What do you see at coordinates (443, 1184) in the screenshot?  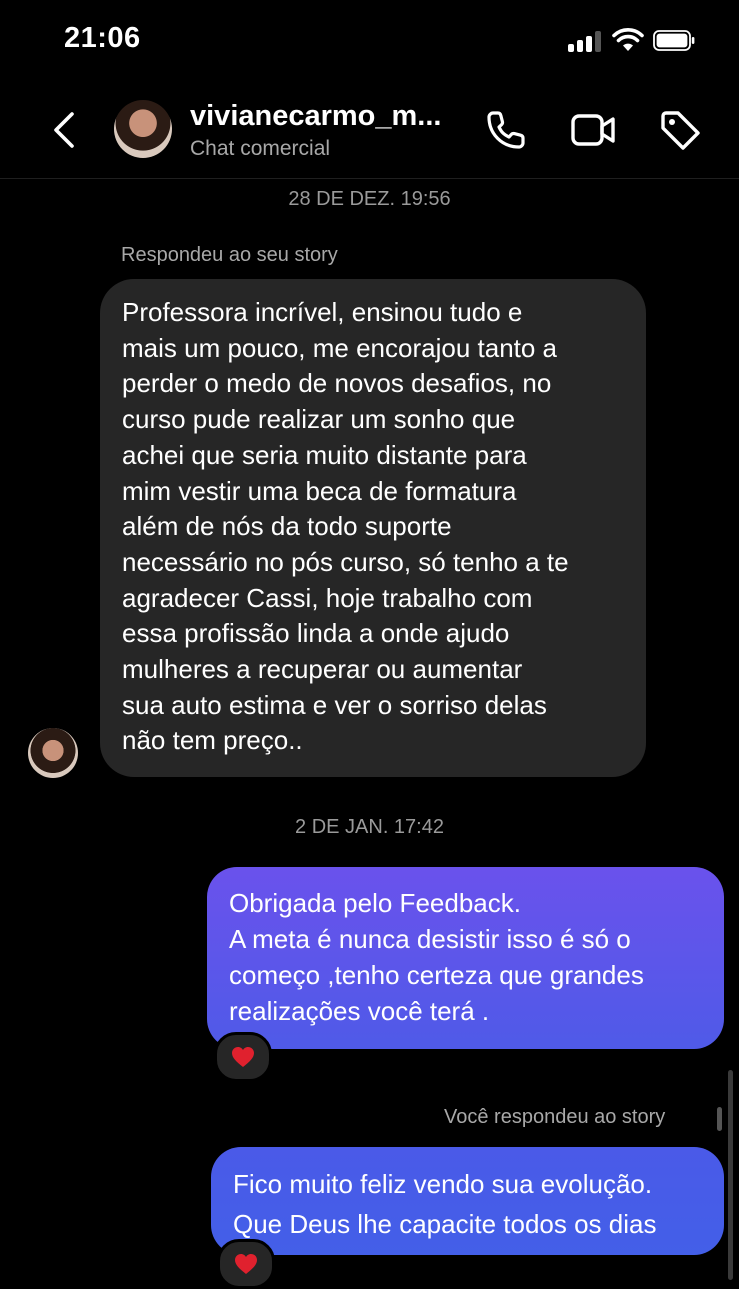 I see `message-line: Fico muito feliz vendo sua evolução.` at bounding box center [443, 1184].